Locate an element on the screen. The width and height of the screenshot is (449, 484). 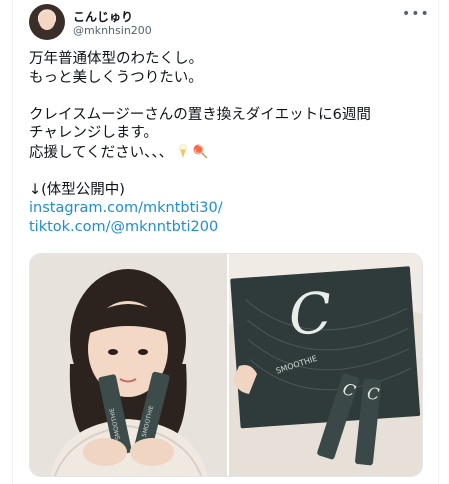
instagram-link: instagram.com/mkntbti30/ is located at coordinates (126, 208).